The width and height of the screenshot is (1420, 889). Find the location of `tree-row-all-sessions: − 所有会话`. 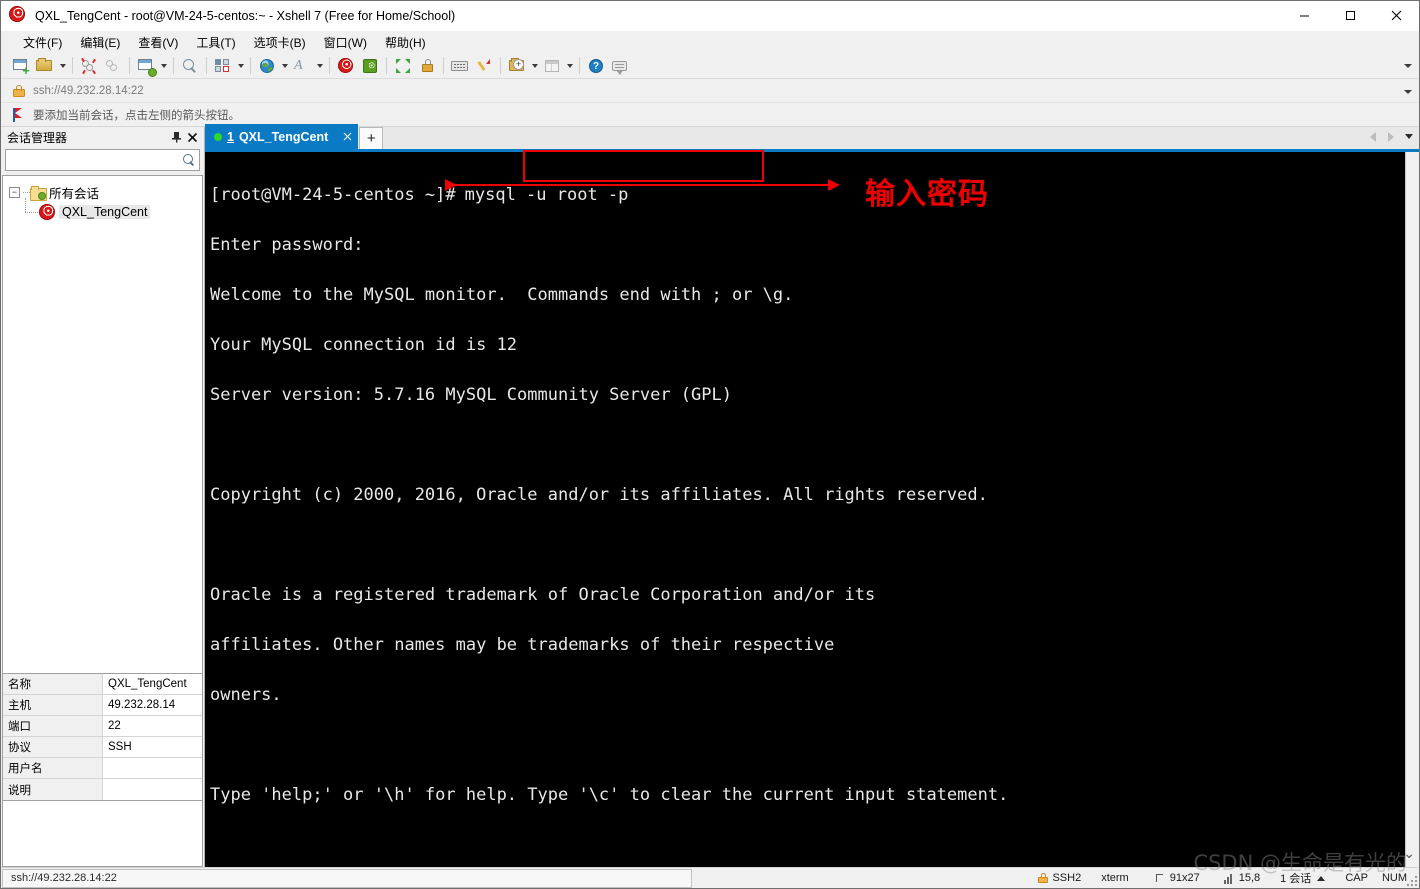

tree-row-all-sessions: − 所有会话 is located at coordinates (102, 192).